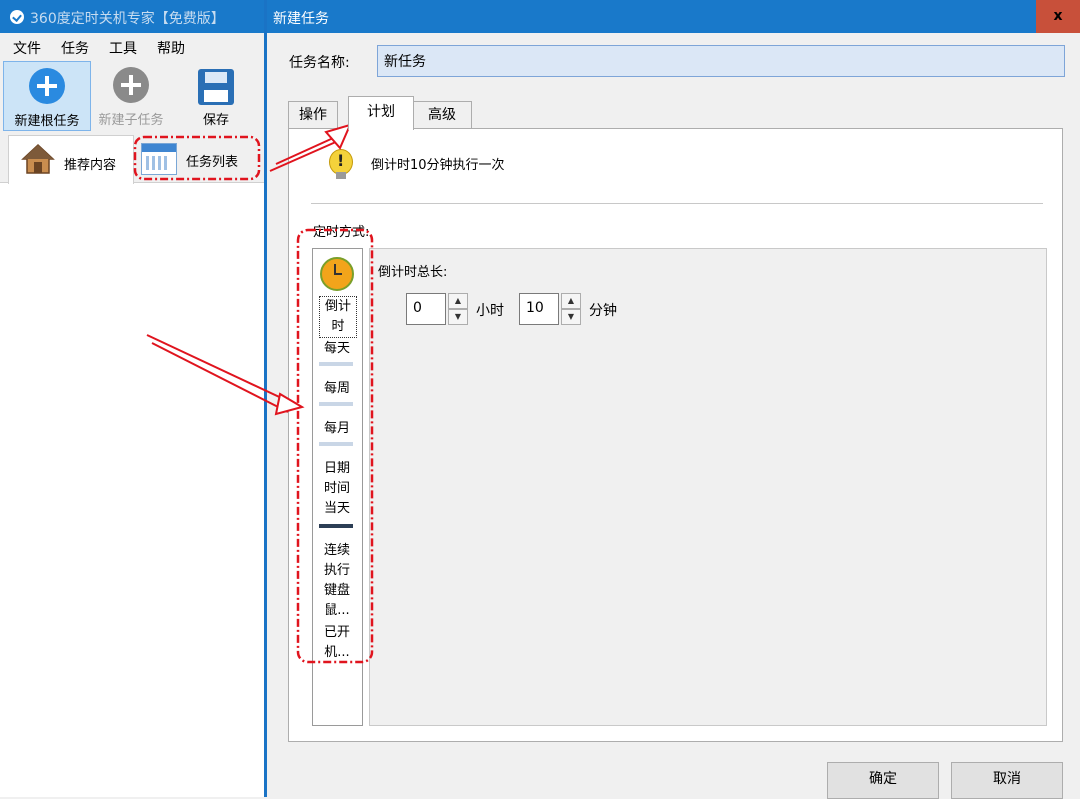  What do you see at coordinates (301, 19) in the screenshot?
I see `dialog-title: 新建任务` at bounding box center [301, 19].